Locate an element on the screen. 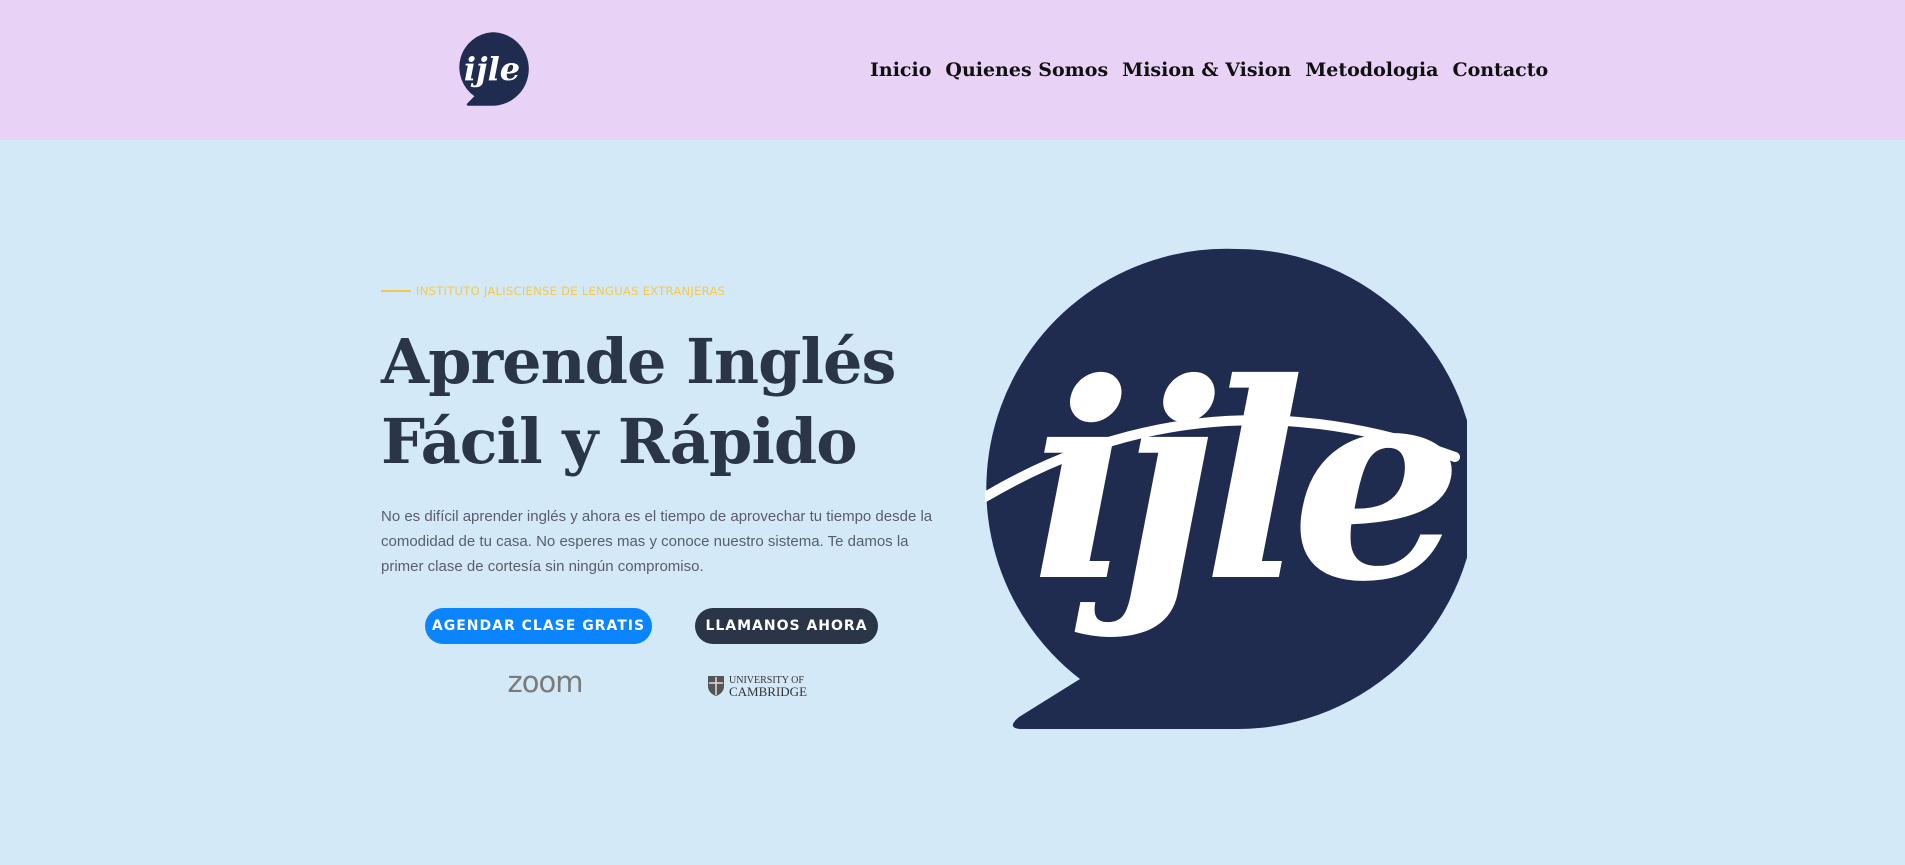  svg-text: zoom is located at coordinates (545, 683).